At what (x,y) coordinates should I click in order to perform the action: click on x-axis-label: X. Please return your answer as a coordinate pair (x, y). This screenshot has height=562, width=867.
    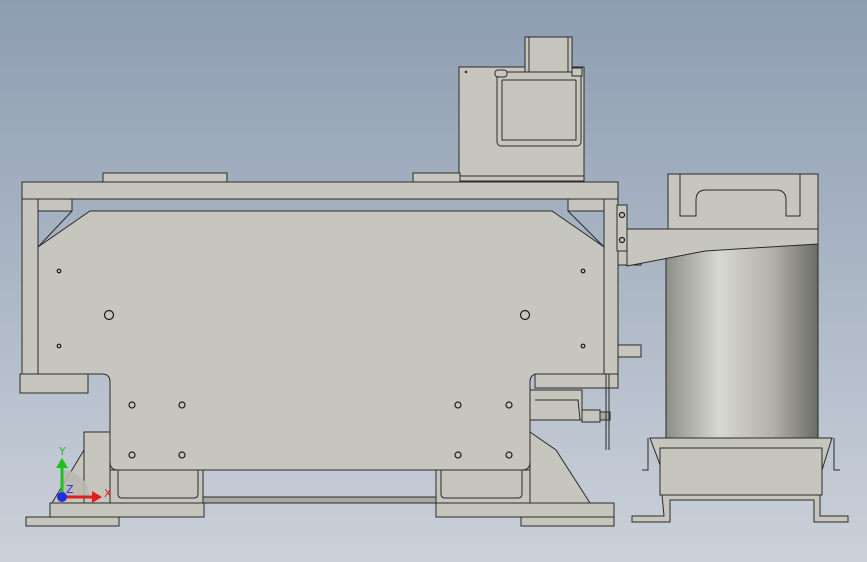
    Looking at the image, I should click on (108, 493).